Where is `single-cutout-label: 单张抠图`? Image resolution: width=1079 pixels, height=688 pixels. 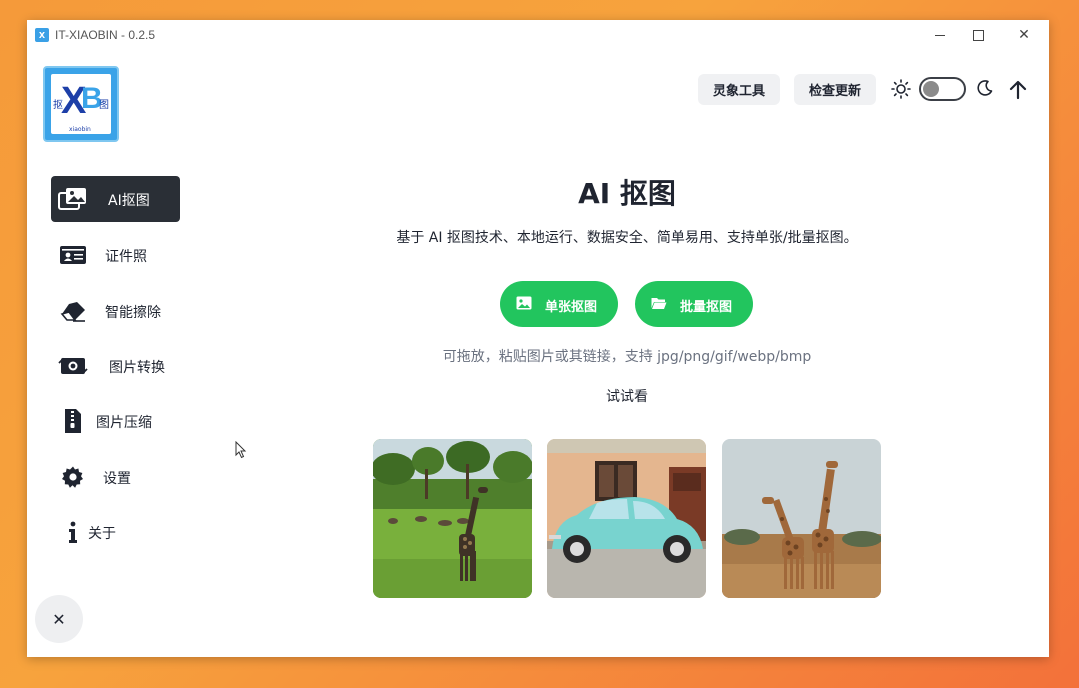
single-cutout-label: 单张抠图 is located at coordinates (571, 307).